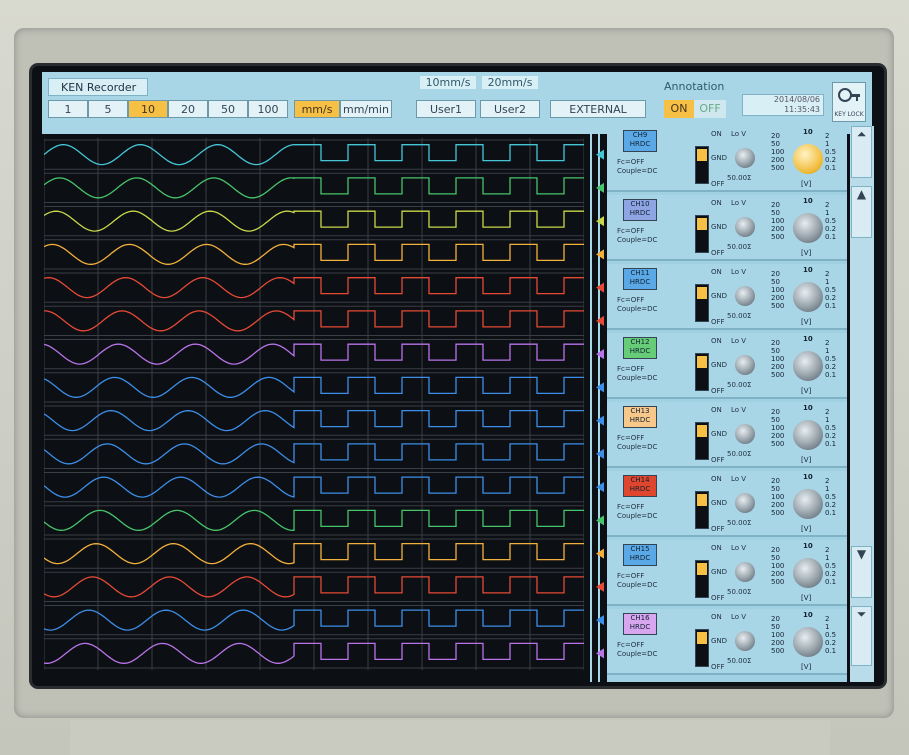  What do you see at coordinates (861, 636) in the screenshot?
I see `scroll-bottom-button: ⏷` at bounding box center [861, 636].